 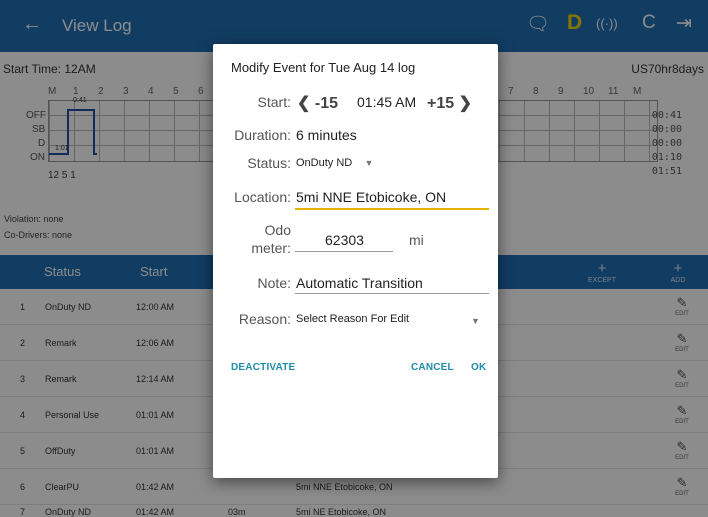 What do you see at coordinates (326, 103) in the screenshot?
I see `minus-15-label: -15` at bounding box center [326, 103].